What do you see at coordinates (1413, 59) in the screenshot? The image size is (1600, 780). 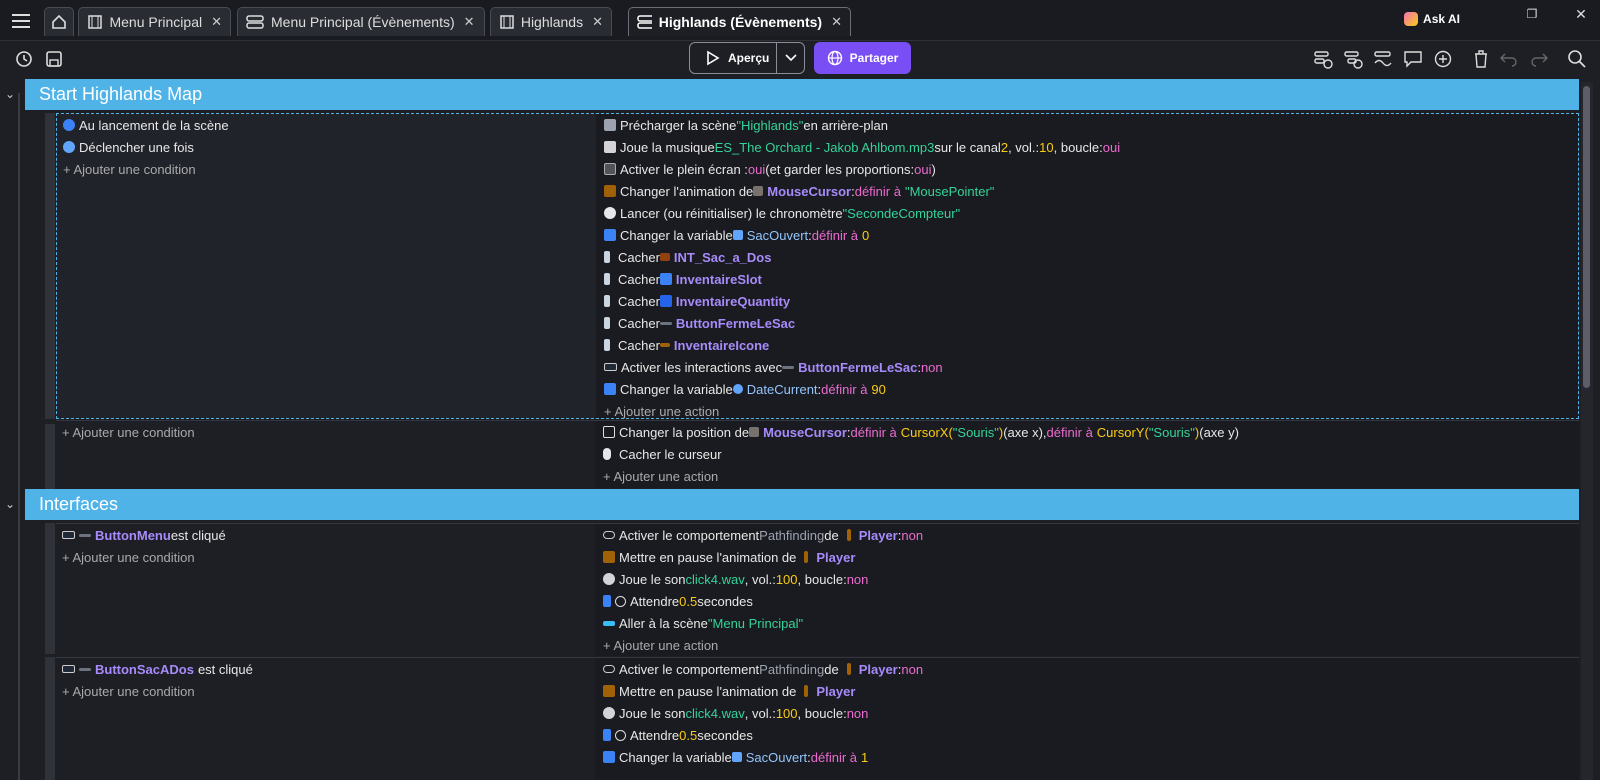 I see `add-comment-icon` at bounding box center [1413, 59].